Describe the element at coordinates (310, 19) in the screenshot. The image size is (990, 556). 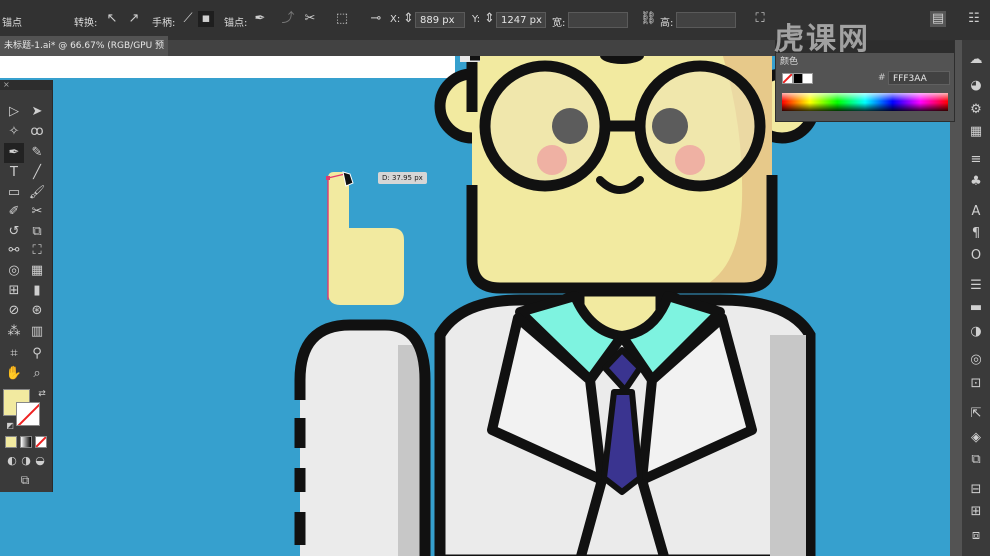
I see `cut-path-icon: ✂` at that location.